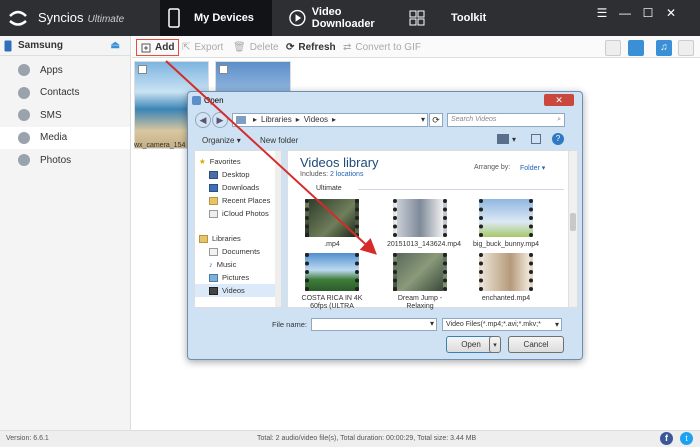 The width and height of the screenshot is (700, 447). Describe the element at coordinates (51, 70) in the screenshot. I see `sidebar-item-label: Apps` at that location.